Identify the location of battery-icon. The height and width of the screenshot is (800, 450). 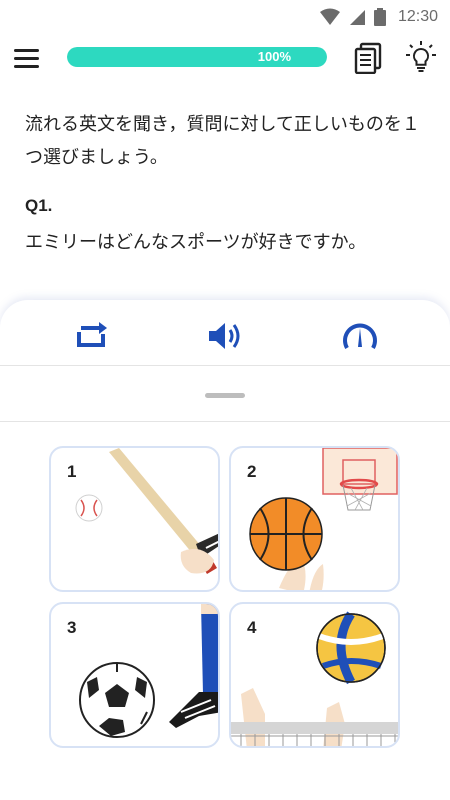
(379, 17).